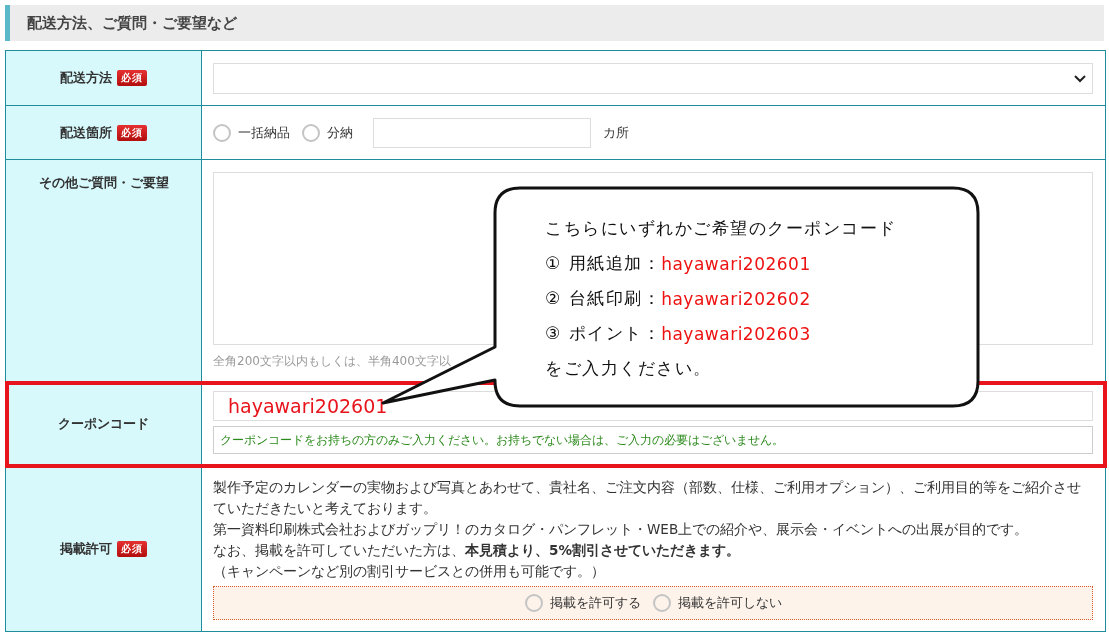 The width and height of the screenshot is (1109, 641). I want to click on field-label: 配送箇所, so click(86, 132).